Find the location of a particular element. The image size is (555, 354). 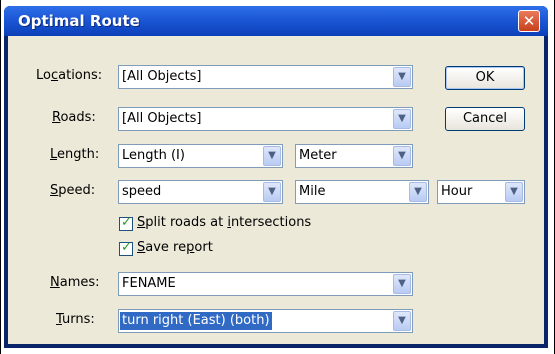

speed-unit-value: Mile is located at coordinates (312, 191).